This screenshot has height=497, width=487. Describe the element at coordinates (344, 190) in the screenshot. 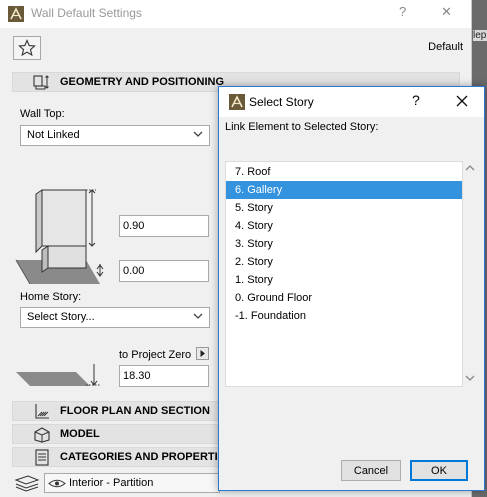

I see `story-list-item: 6. Gallery` at that location.